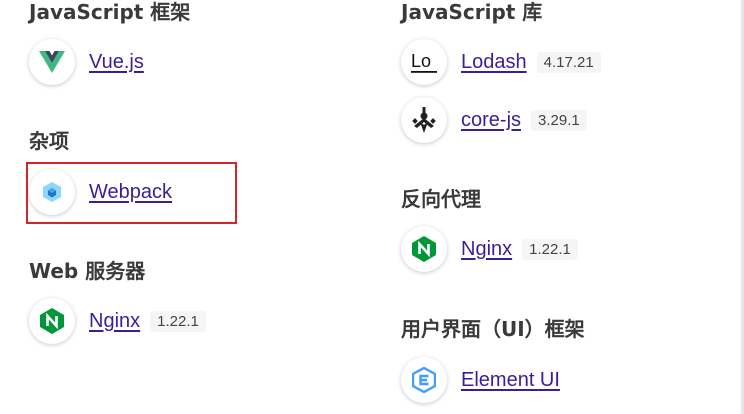 The width and height of the screenshot is (744, 414). I want to click on list-item-vue: Vue.js, so click(86, 62).